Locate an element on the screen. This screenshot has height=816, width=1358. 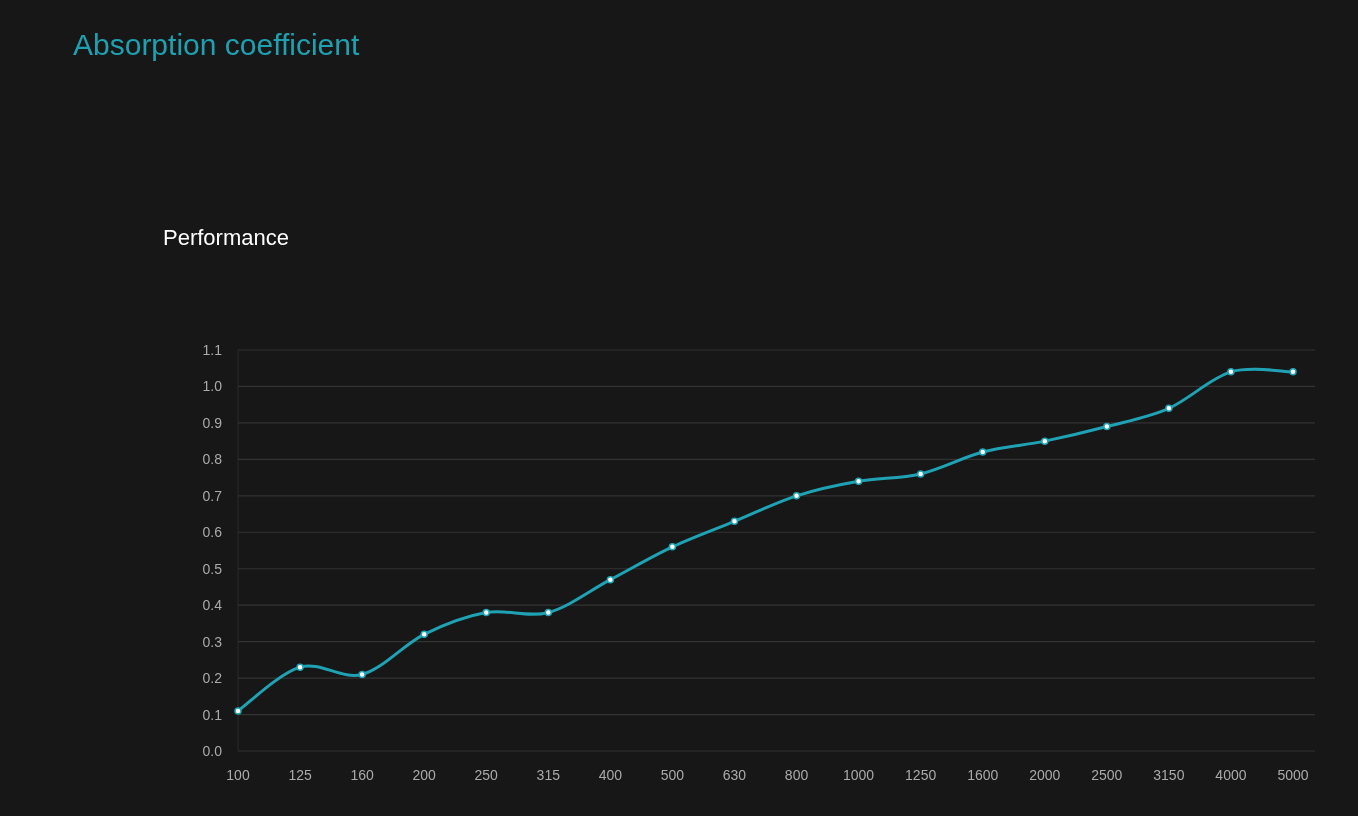
x-axis-label: 250 is located at coordinates (486, 775).